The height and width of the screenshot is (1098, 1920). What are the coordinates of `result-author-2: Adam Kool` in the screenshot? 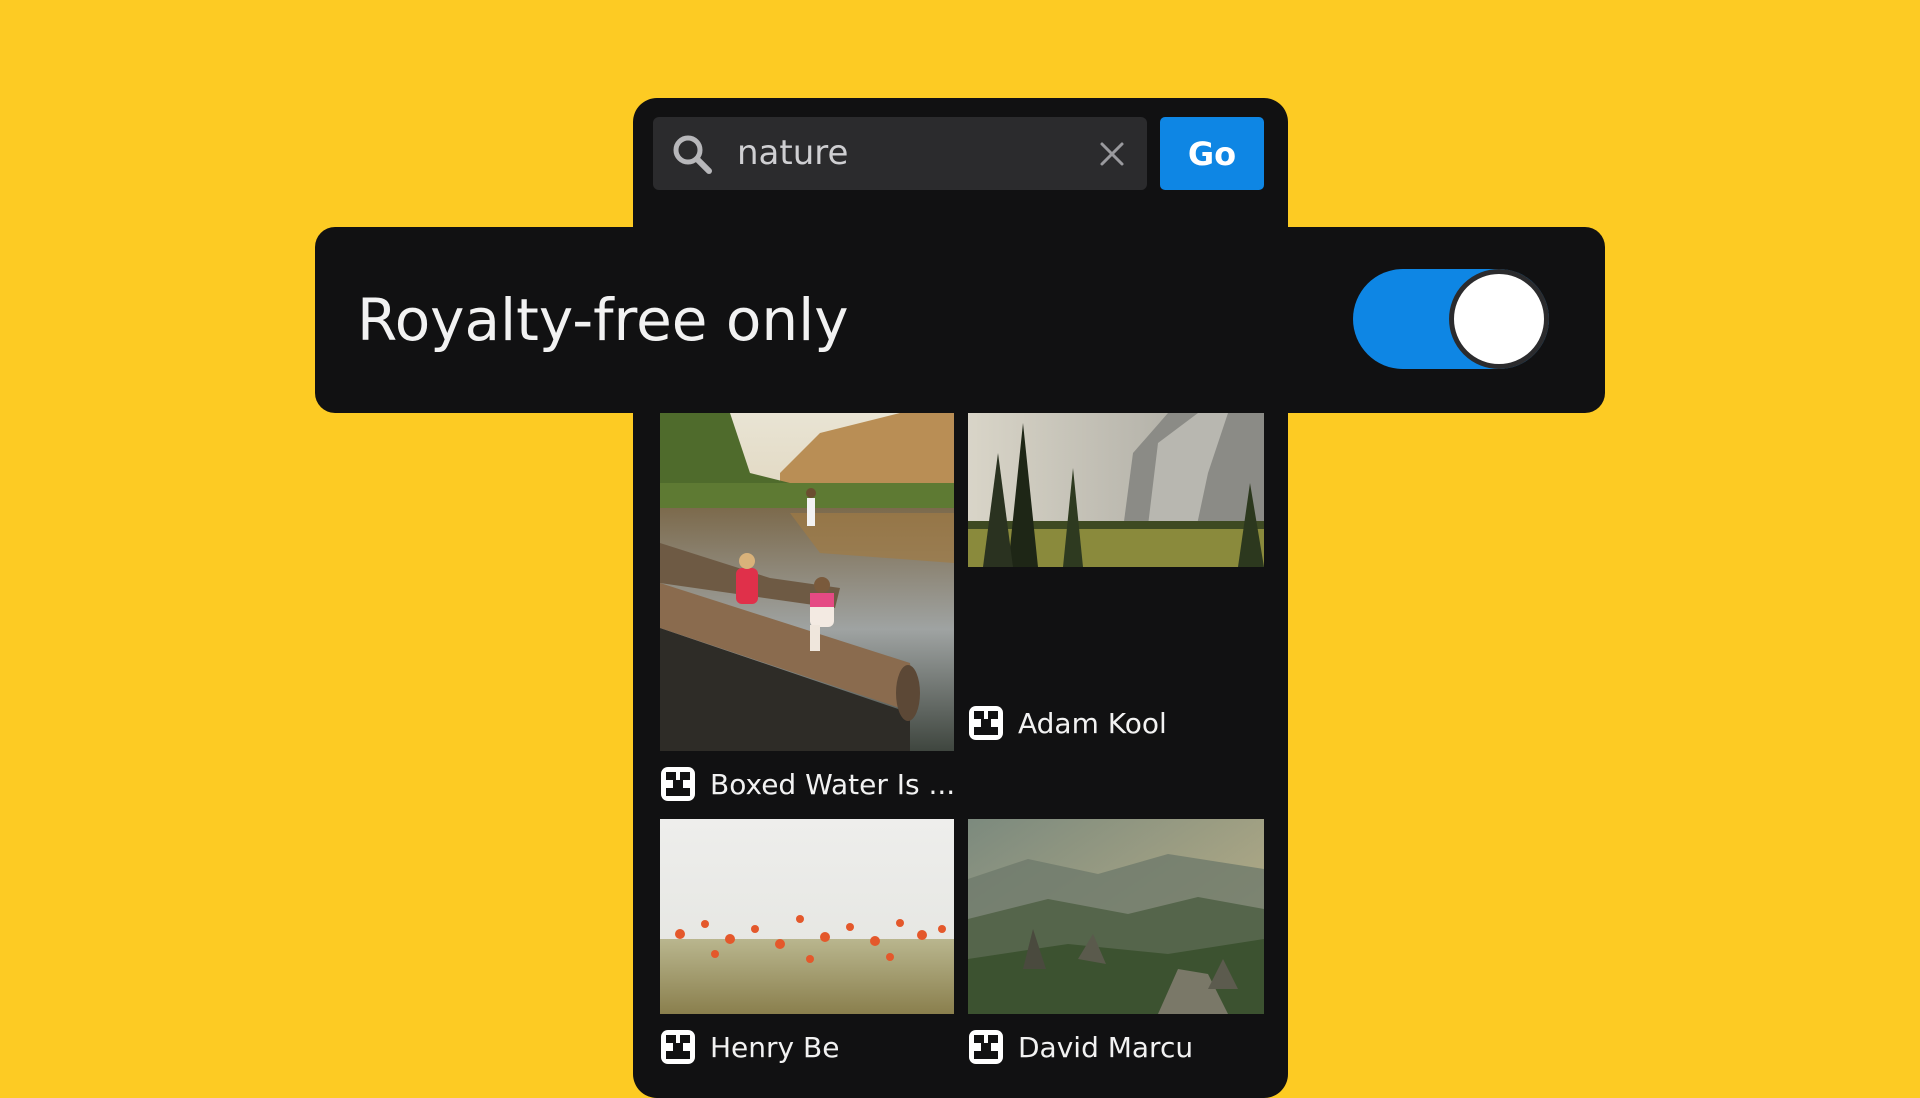 It's located at (1067, 723).